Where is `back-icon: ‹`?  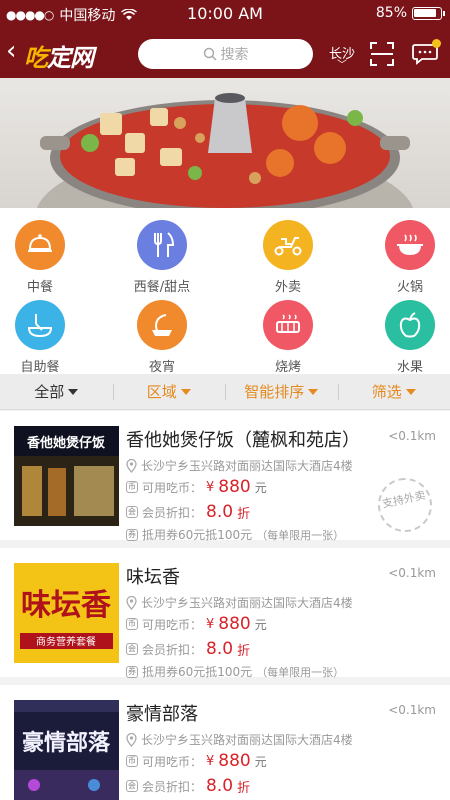 back-icon: ‹ is located at coordinates (11, 51).